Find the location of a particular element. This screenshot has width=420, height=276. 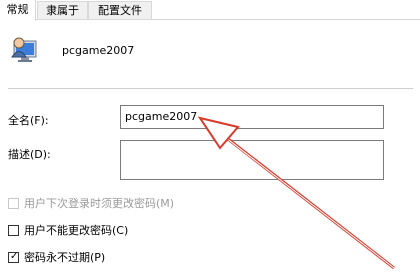

checkmark-icon: ✓ is located at coordinates (14, 256).